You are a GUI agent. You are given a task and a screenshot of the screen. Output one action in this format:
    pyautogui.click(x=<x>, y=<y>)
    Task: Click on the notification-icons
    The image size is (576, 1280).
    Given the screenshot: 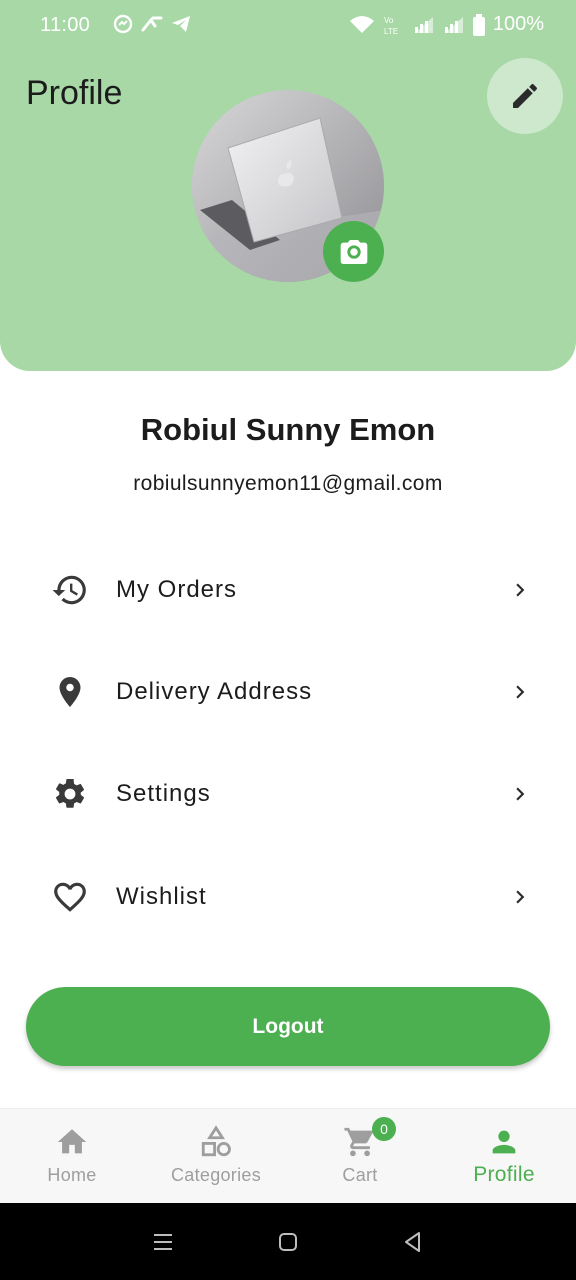 What is the action you would take?
    pyautogui.click(x=152, y=24)
    